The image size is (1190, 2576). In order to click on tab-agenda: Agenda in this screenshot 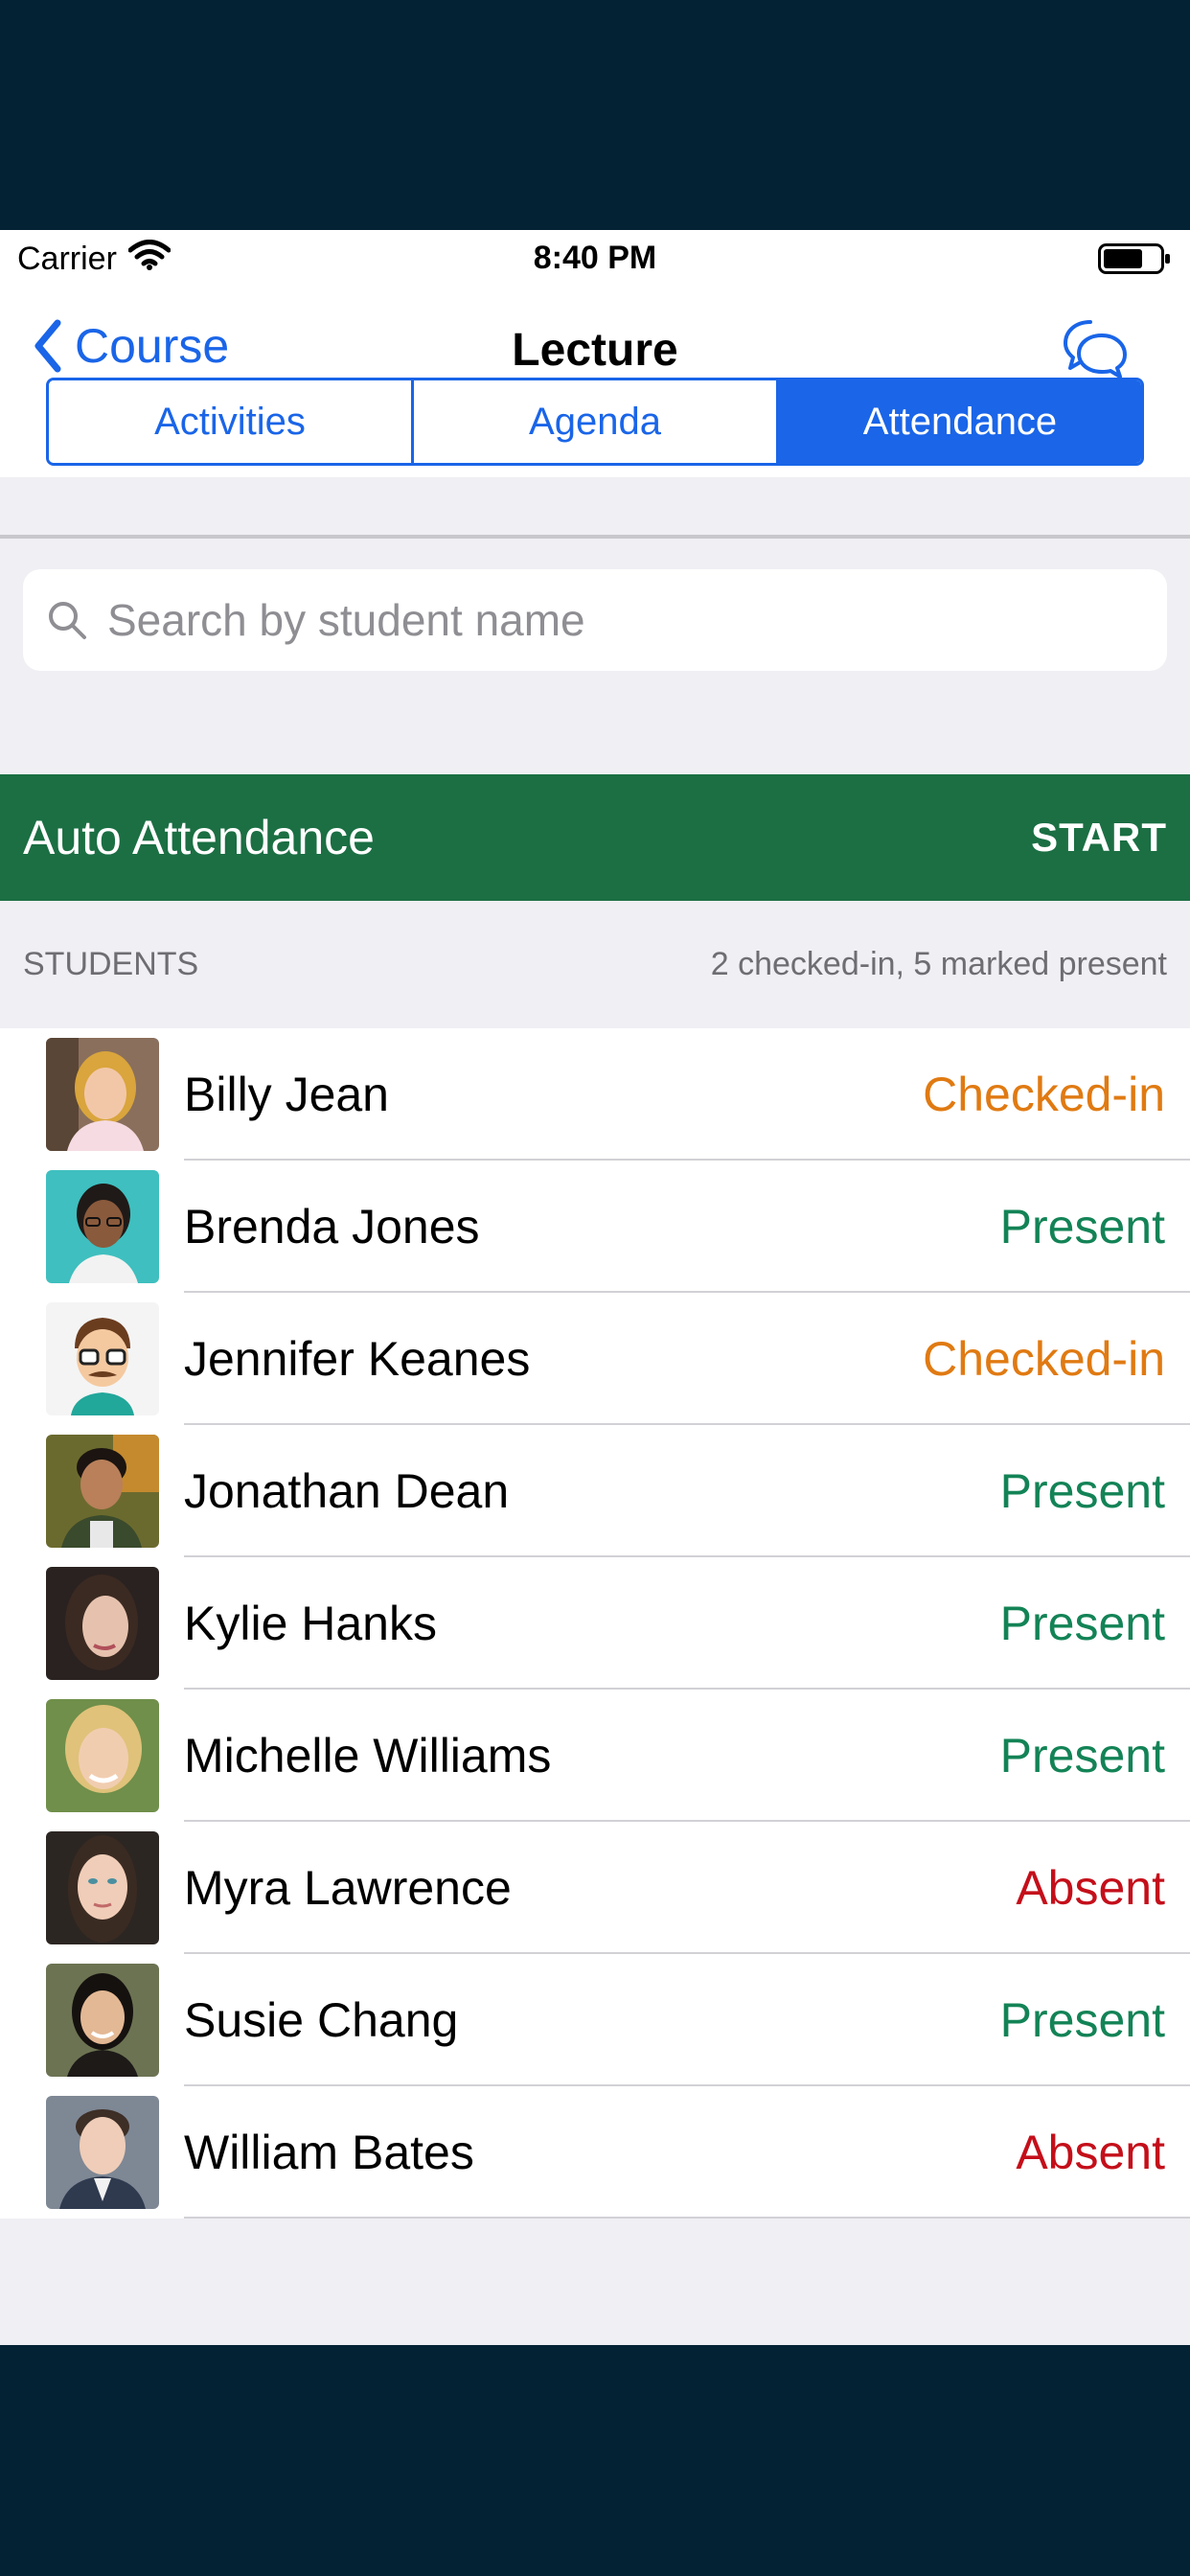, I will do `click(593, 421)`.